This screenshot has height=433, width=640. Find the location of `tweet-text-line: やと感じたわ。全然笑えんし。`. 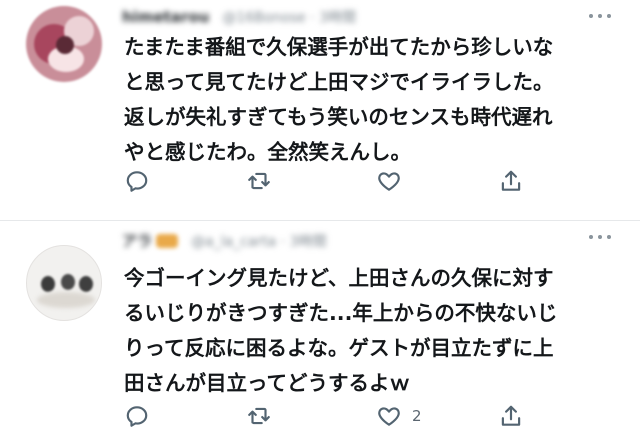

tweet-text-line: やと感じたわ。全然笑えんし。 is located at coordinates (267, 152).